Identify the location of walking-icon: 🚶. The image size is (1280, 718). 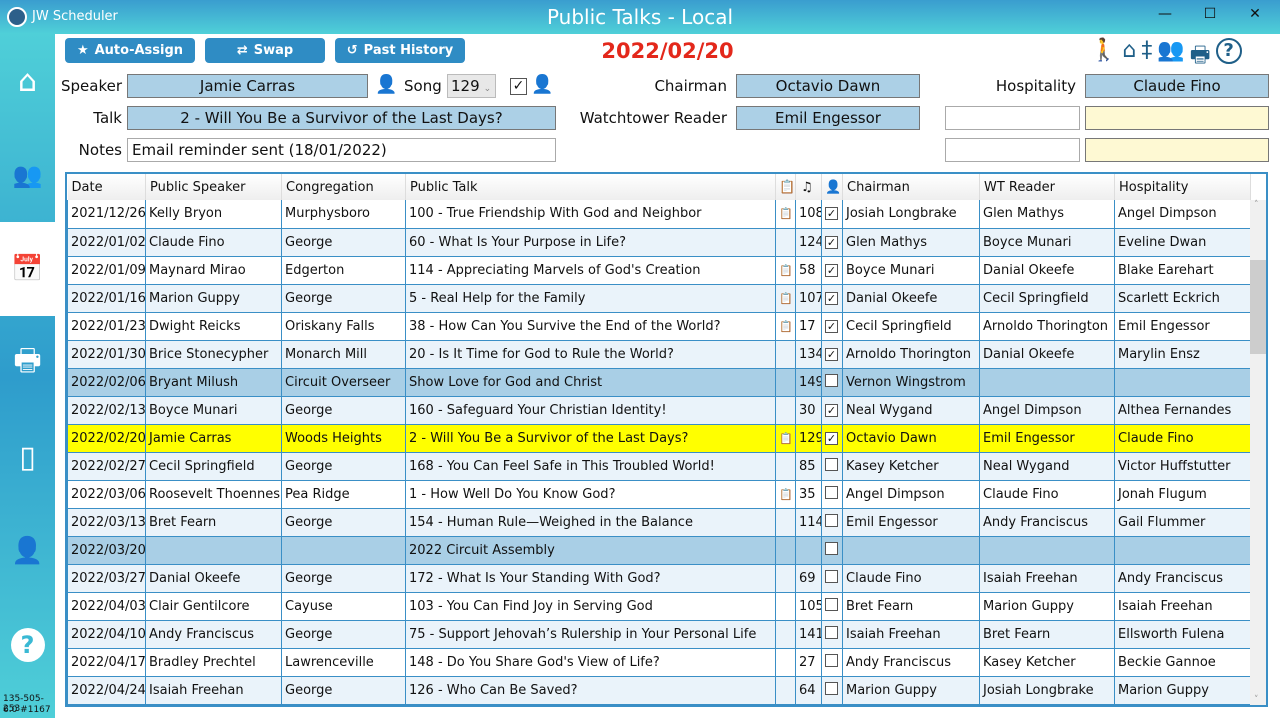
(1103, 57).